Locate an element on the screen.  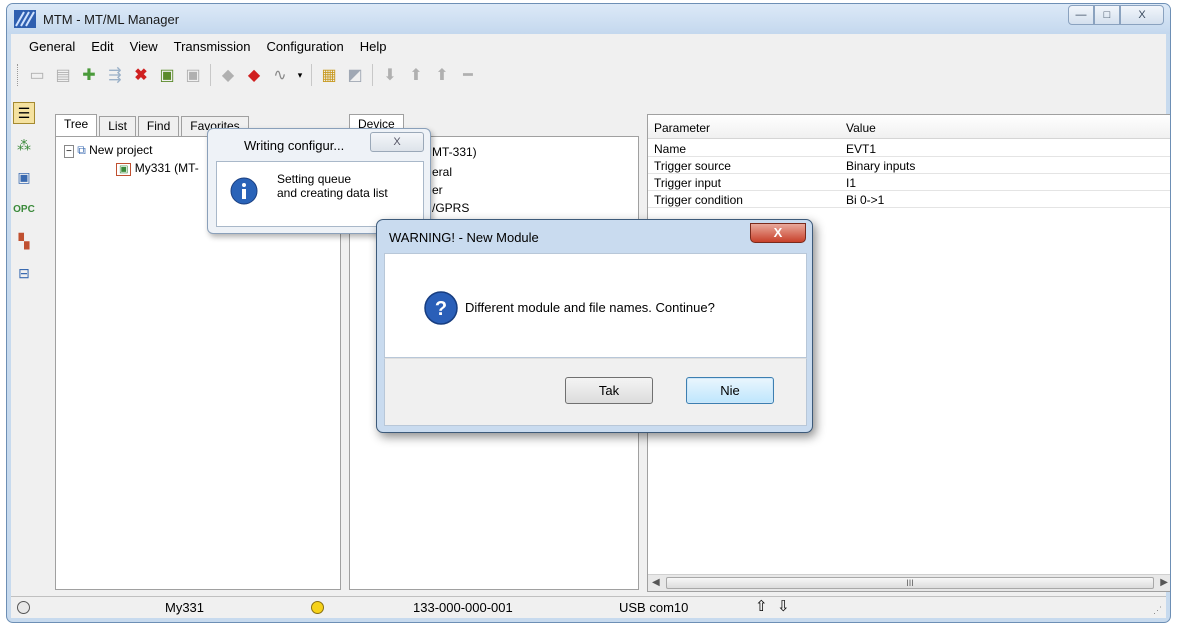
column-header-parameter: Parameter is located at coordinates (682, 128).